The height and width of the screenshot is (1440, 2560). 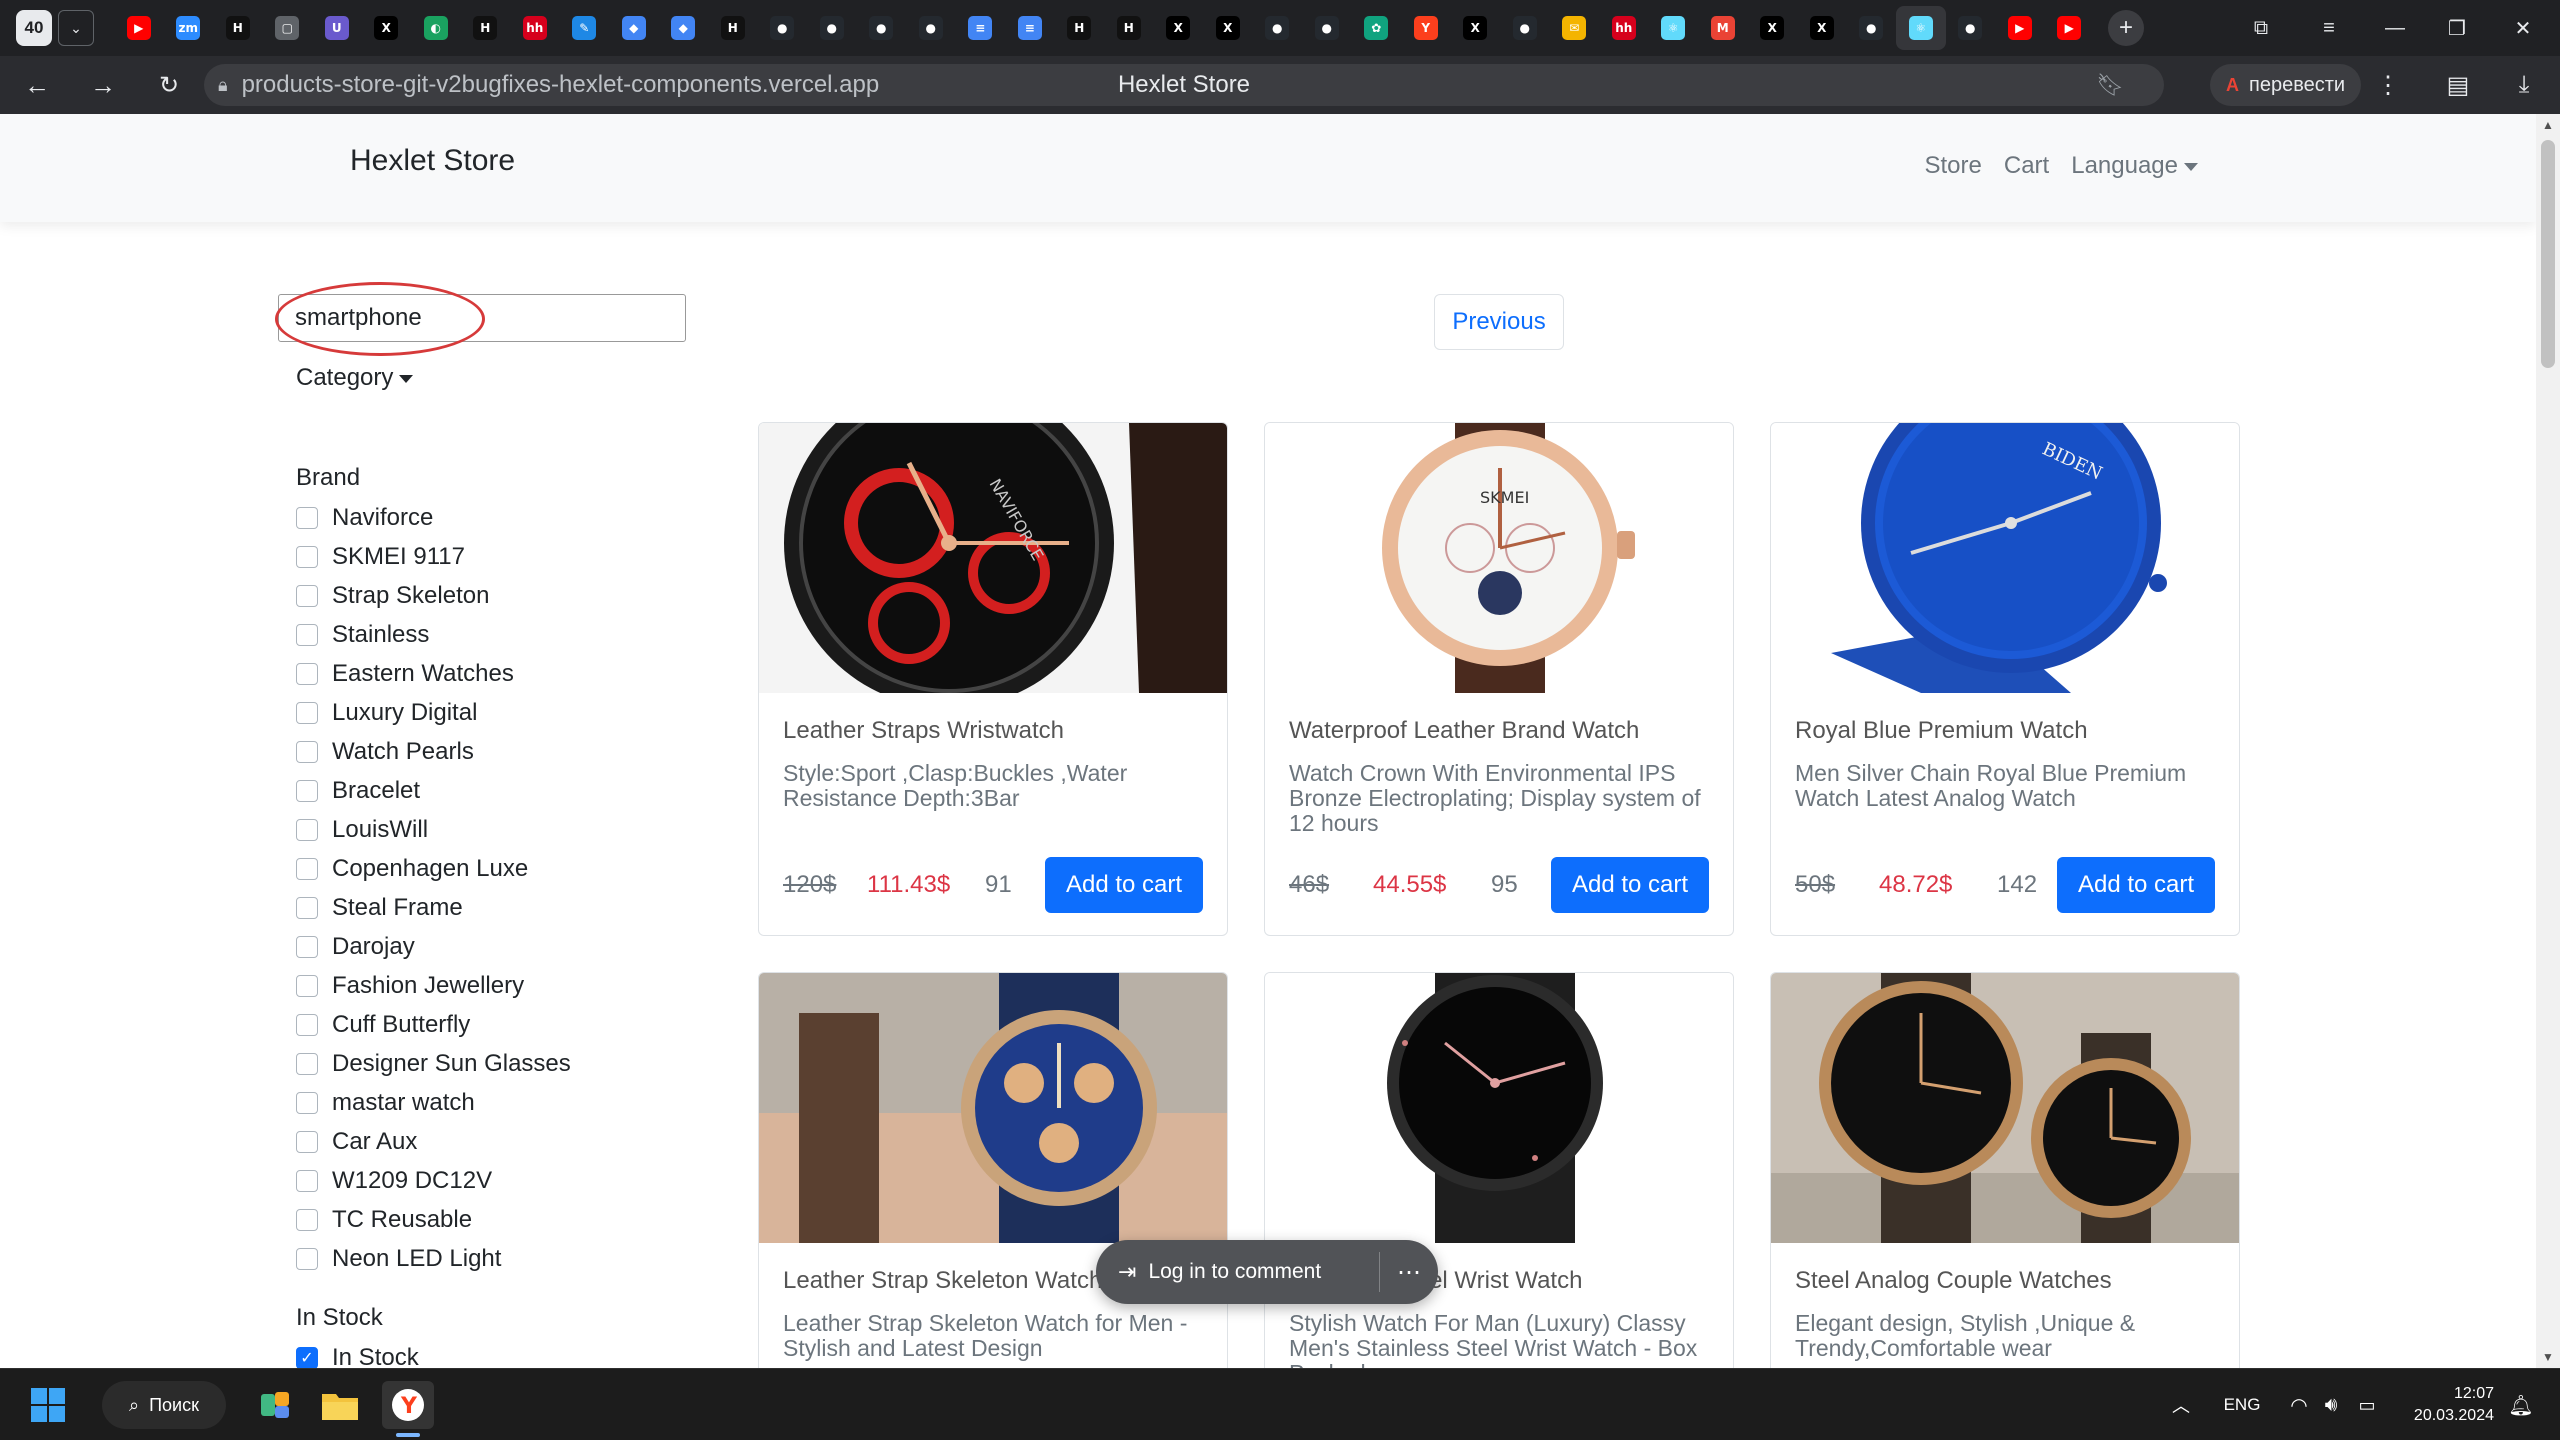 What do you see at coordinates (2126, 28) in the screenshot?
I see `new-tab-button: +` at bounding box center [2126, 28].